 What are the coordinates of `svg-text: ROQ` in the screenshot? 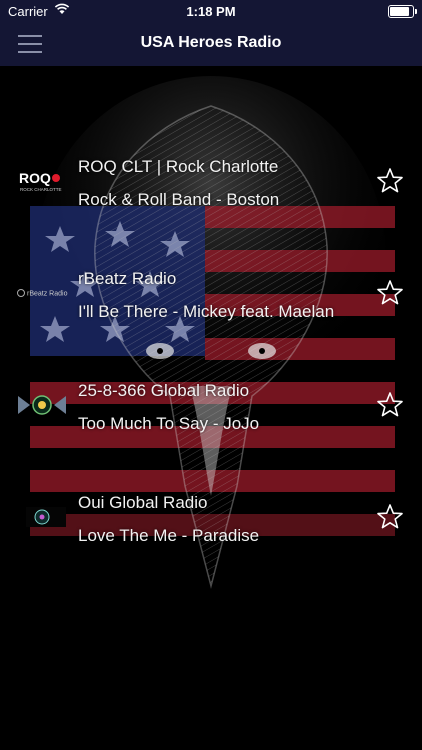 It's located at (35, 178).